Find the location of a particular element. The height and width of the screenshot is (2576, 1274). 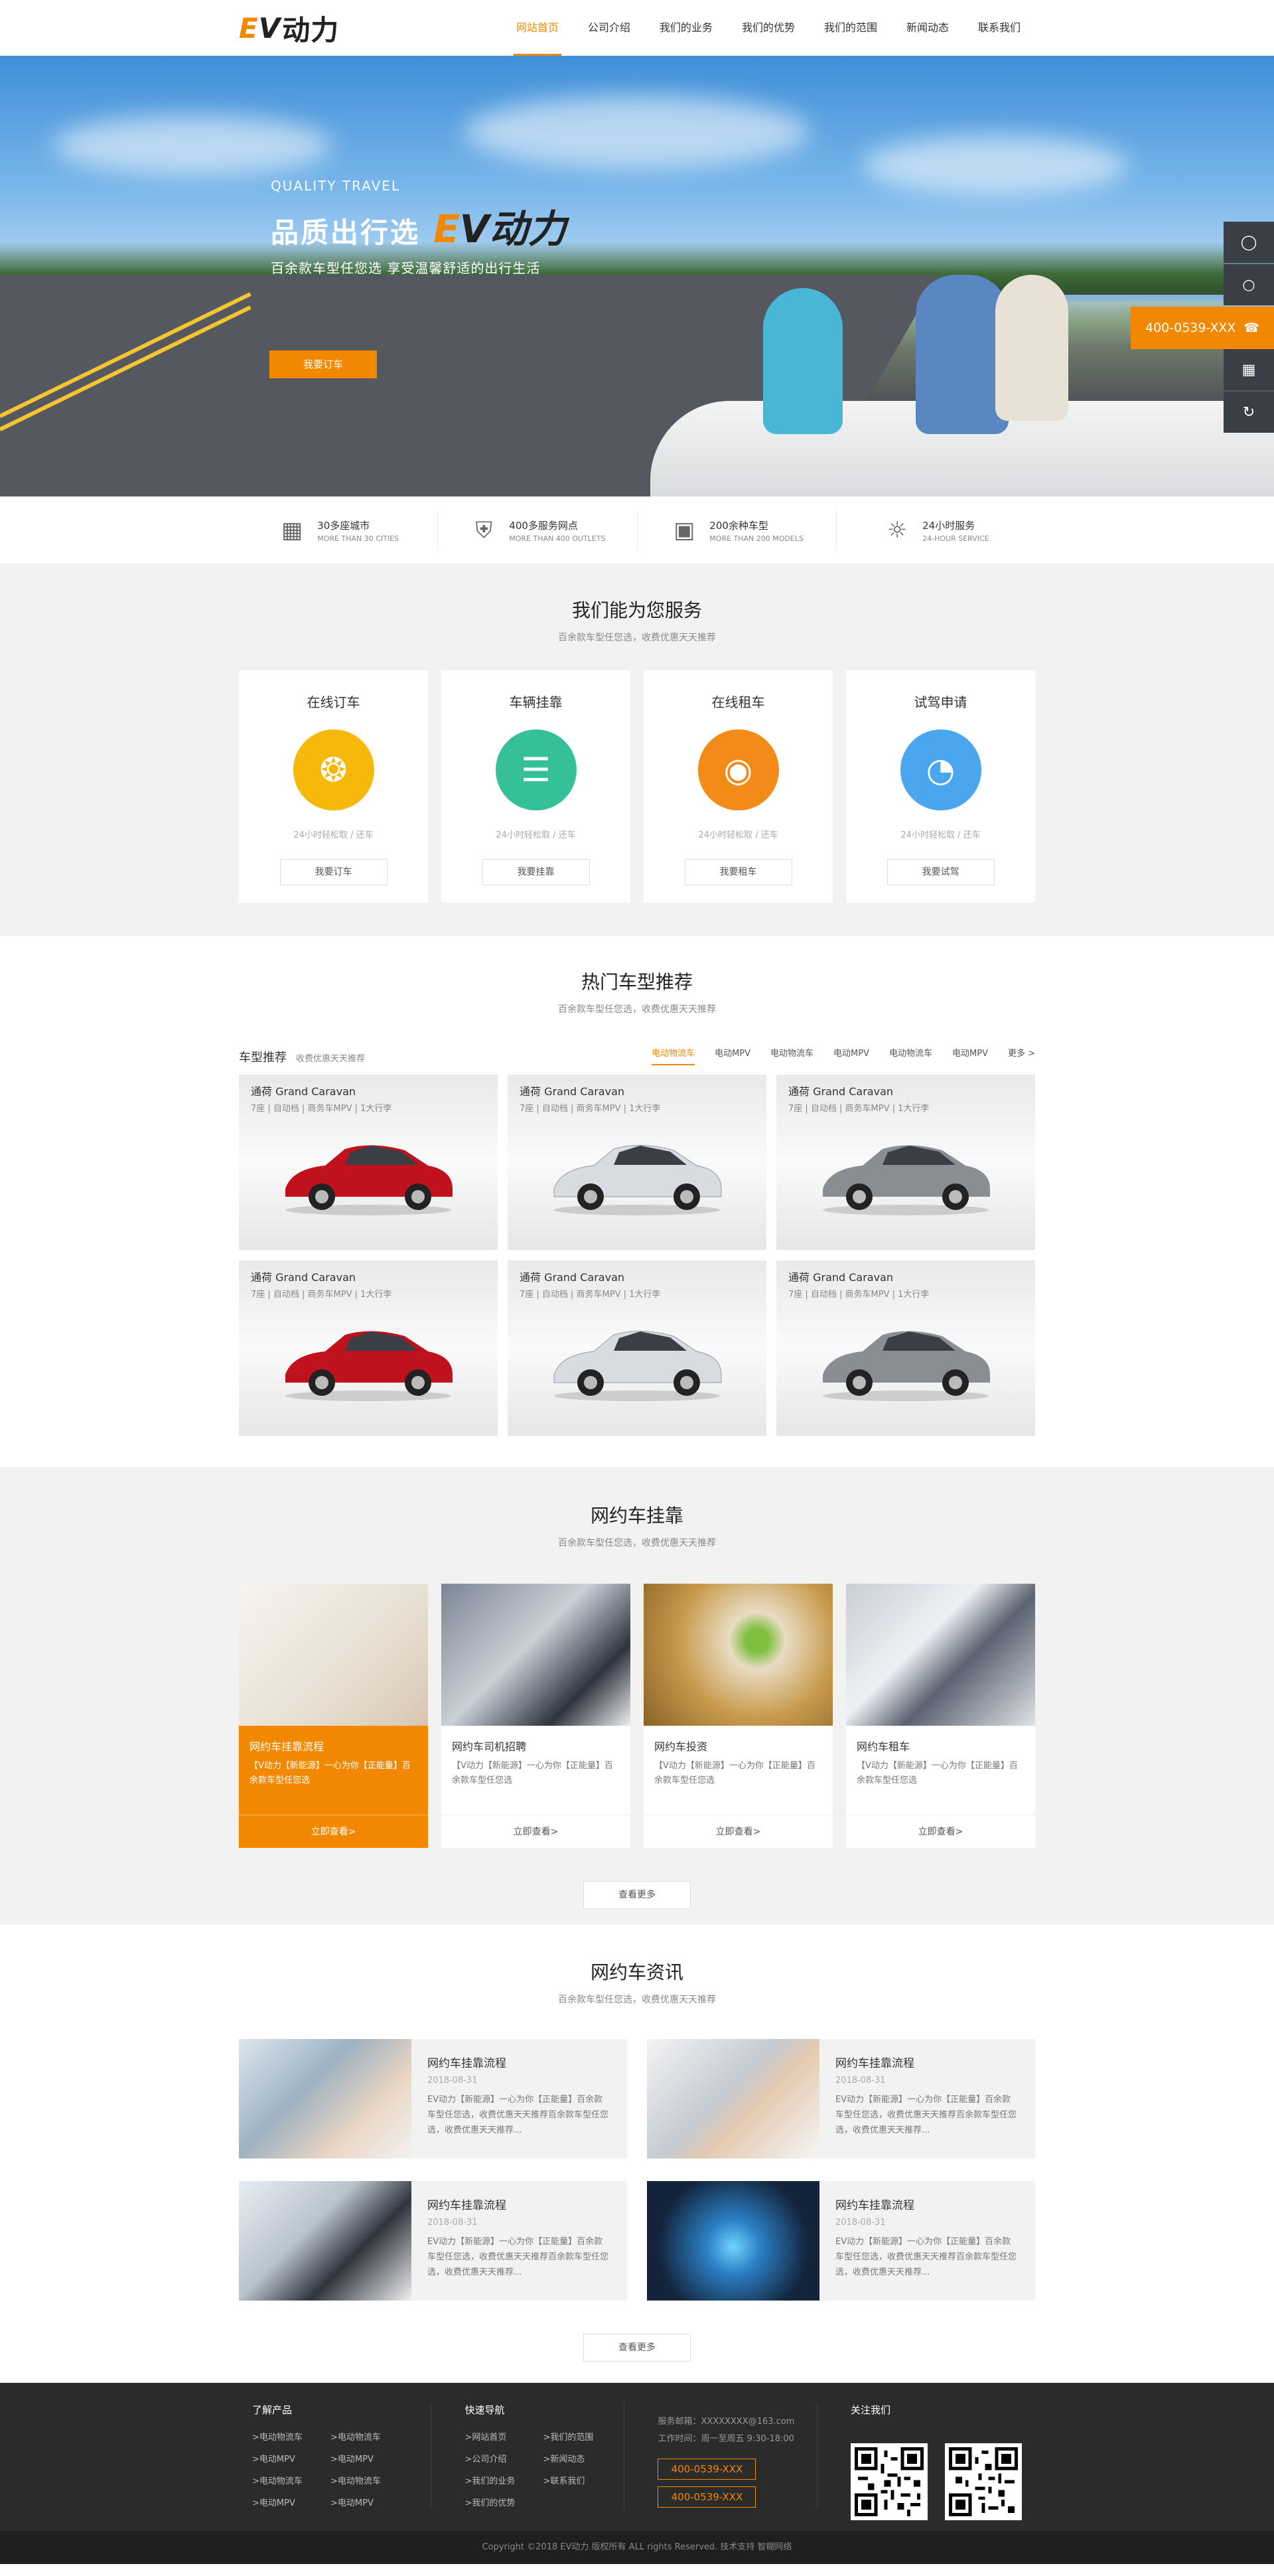

service-button: 我要试驾 is located at coordinates (940, 872).